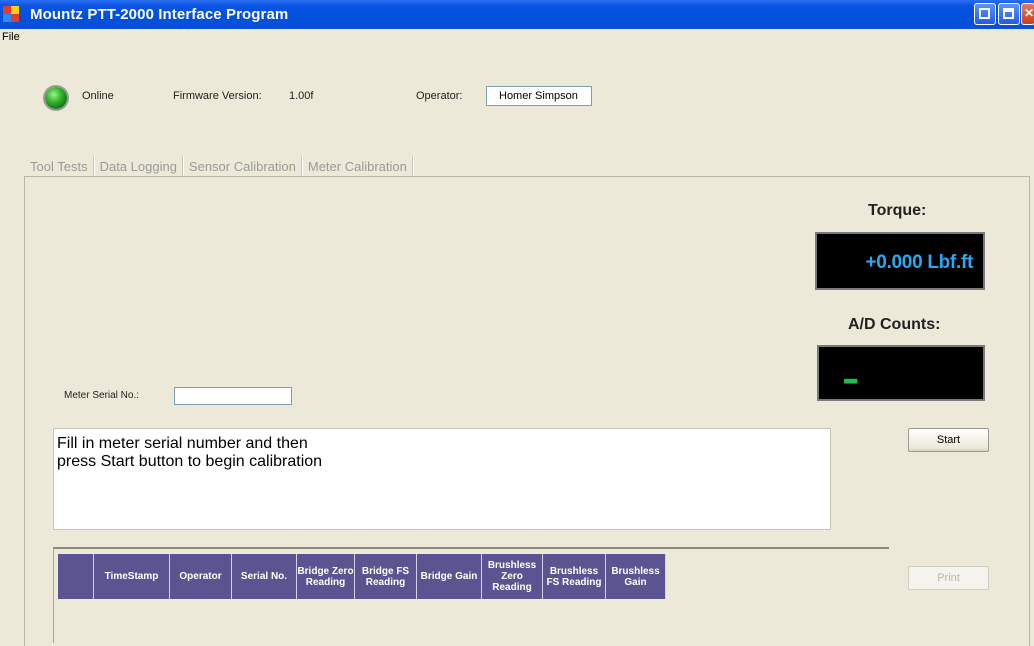 This screenshot has height=646, width=1034. Describe the element at coordinates (190, 461) in the screenshot. I see `instruction-line-2: press Start button to begin calibration` at that location.